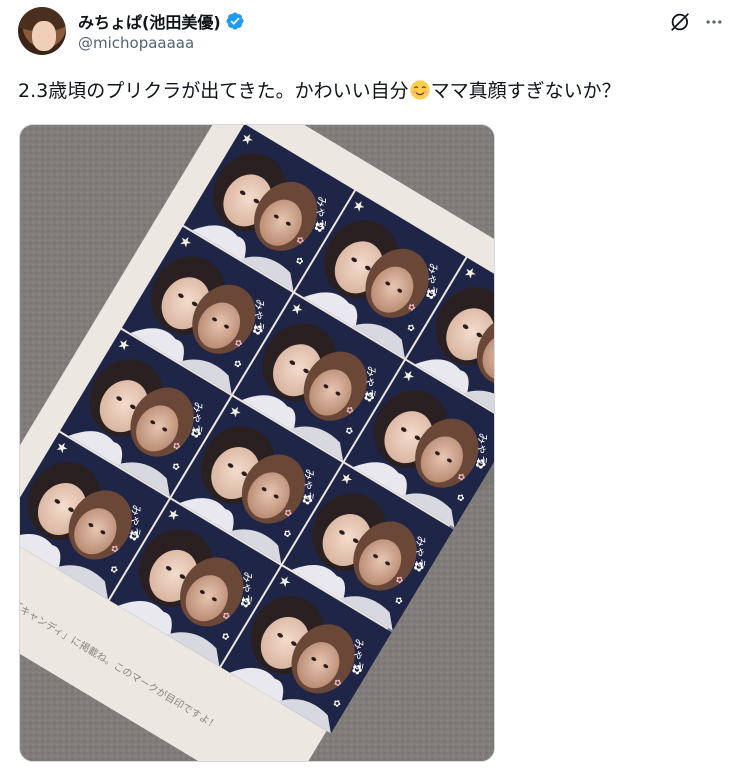 The width and height of the screenshot is (751, 781). What do you see at coordinates (525, 91) in the screenshot?
I see `tweet-text-part-2: ママ真顔すぎないか？` at bounding box center [525, 91].